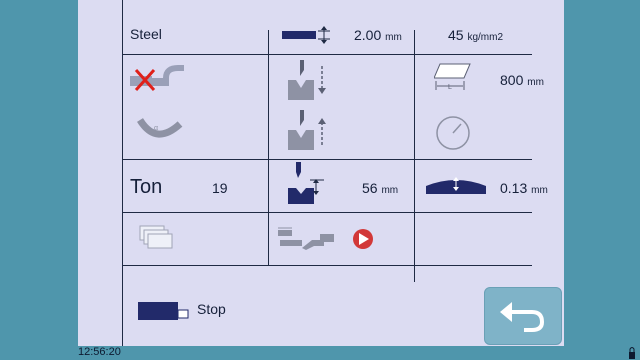 This screenshot has height=360, width=640. Describe the element at coordinates (632, 353) in the screenshot. I see `lock-icon` at that location.